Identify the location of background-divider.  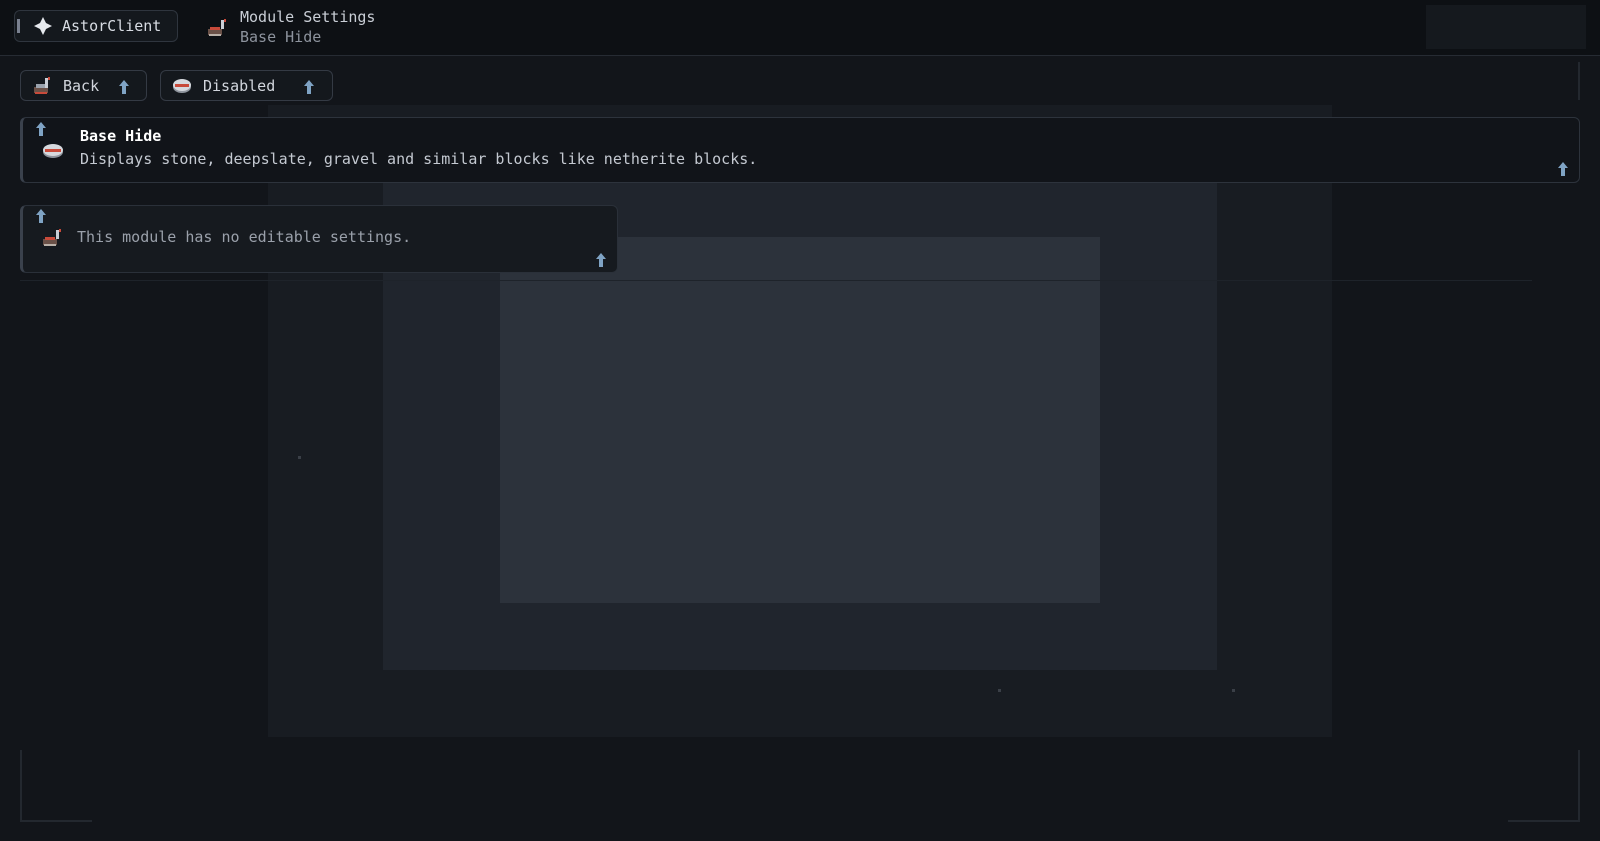
(776, 280).